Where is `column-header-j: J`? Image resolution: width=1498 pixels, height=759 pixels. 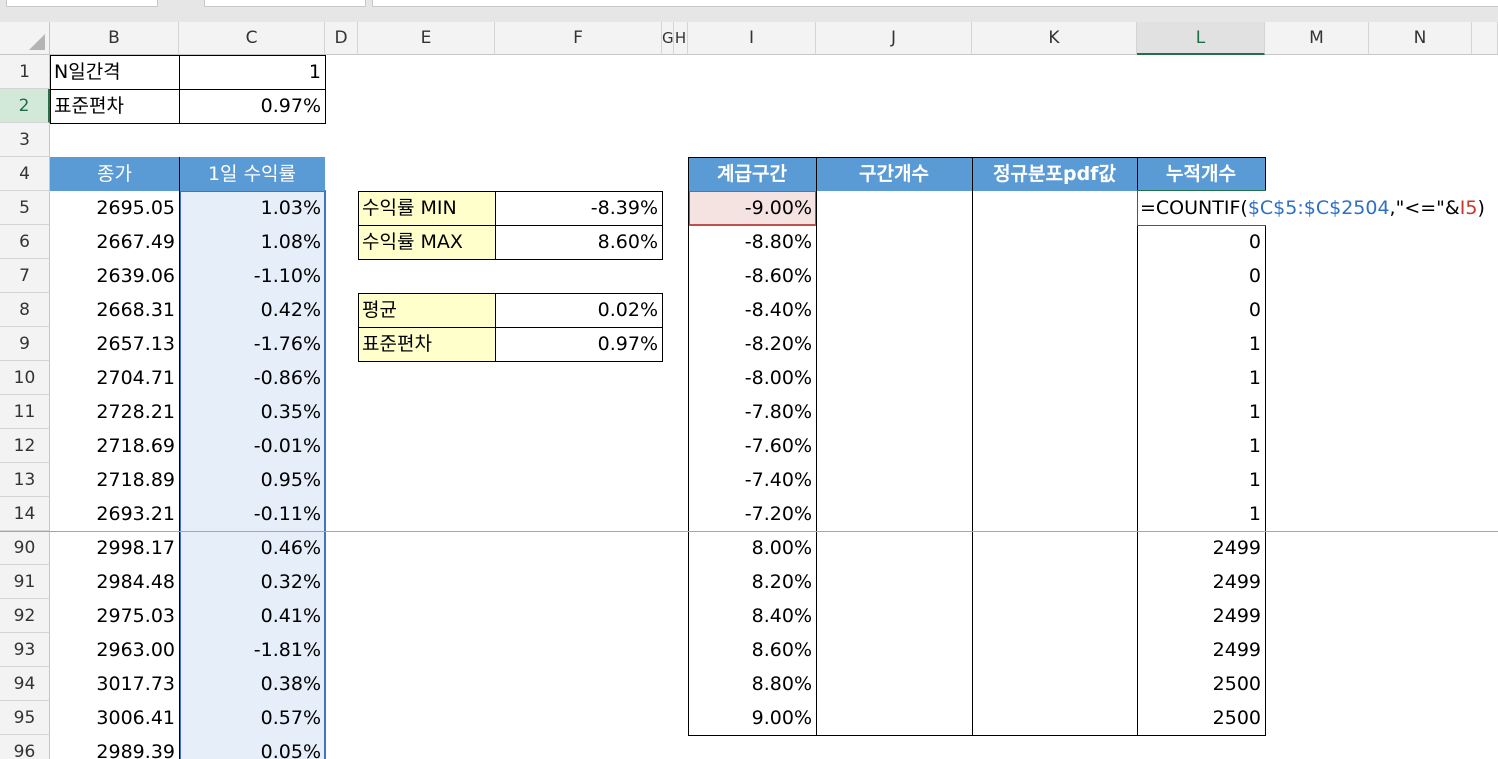
column-header-j: J is located at coordinates (894, 38).